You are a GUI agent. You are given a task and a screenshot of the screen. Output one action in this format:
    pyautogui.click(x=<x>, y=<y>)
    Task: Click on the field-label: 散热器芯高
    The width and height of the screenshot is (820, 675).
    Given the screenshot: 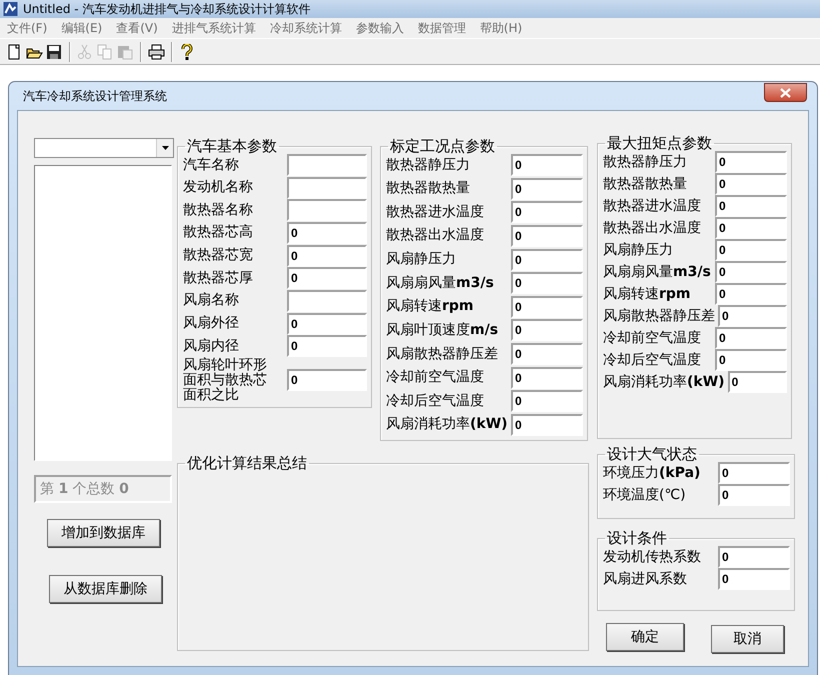 What is the action you would take?
    pyautogui.click(x=218, y=232)
    